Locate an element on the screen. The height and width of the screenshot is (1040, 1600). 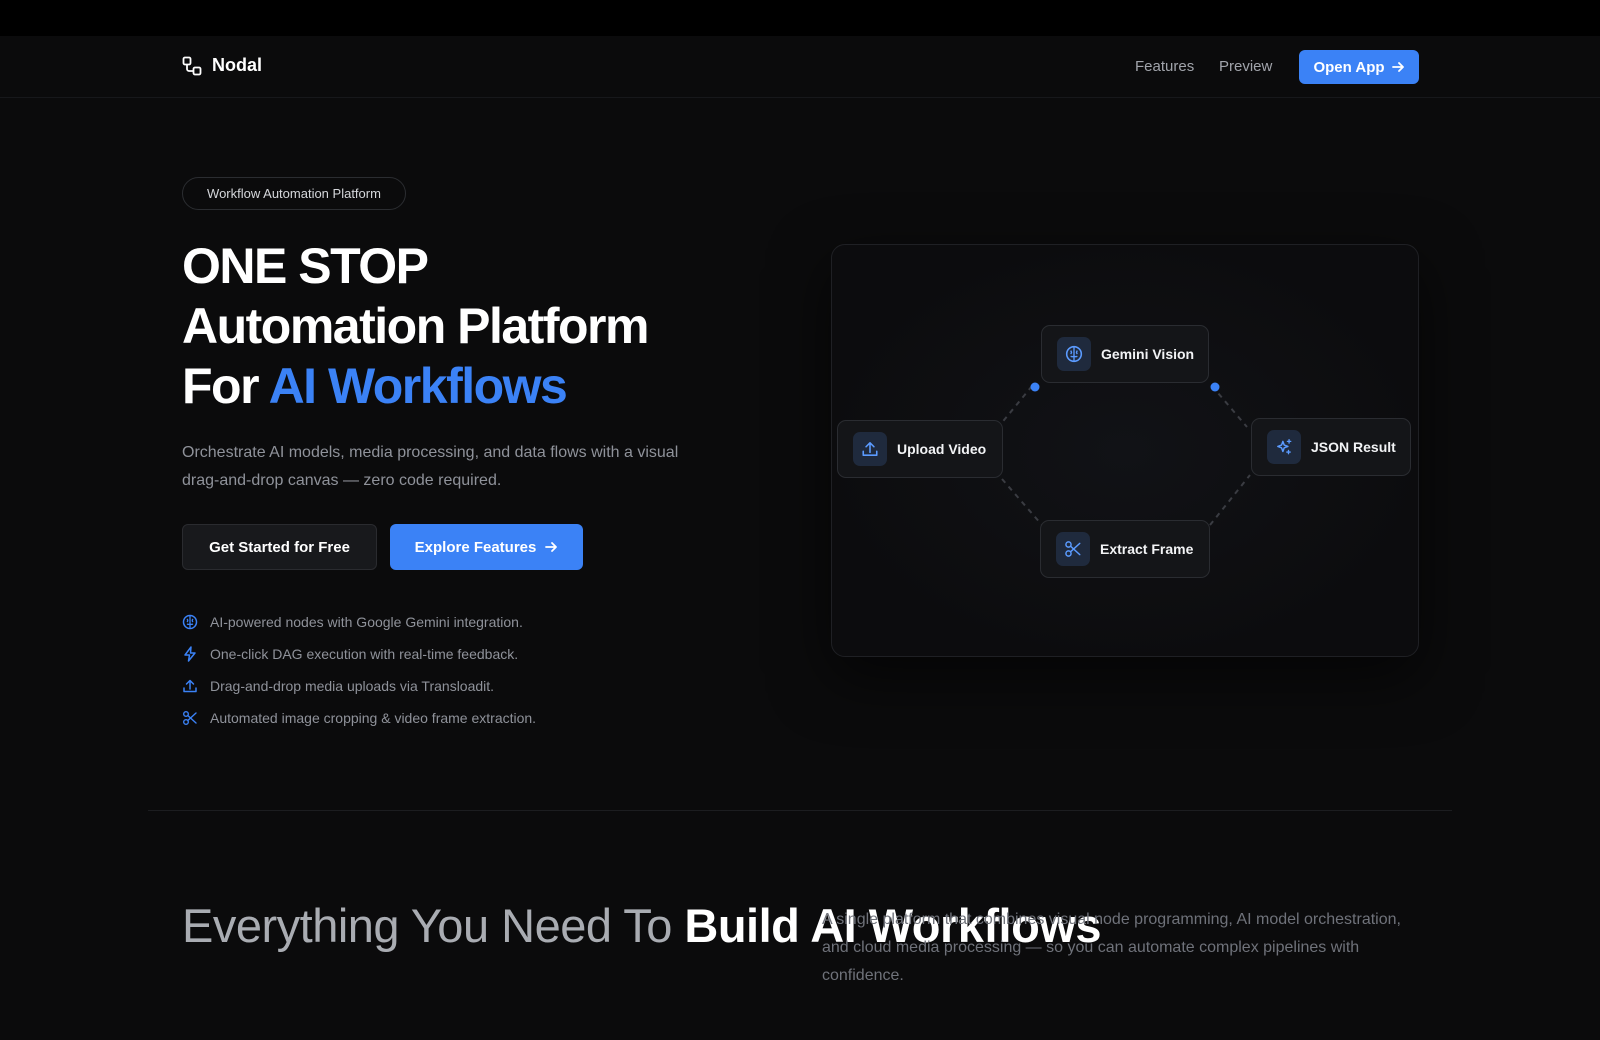
hero-title-prefix: For is located at coordinates (225, 386).